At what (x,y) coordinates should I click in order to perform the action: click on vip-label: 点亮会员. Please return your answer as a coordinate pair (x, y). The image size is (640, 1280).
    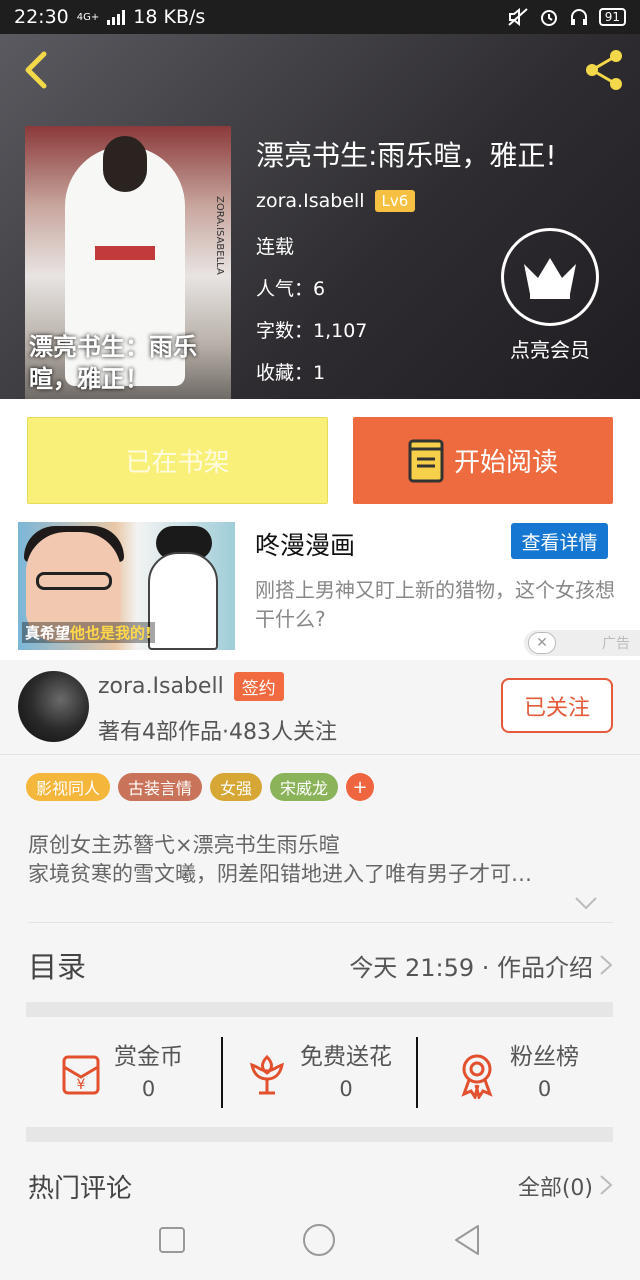
    Looking at the image, I should click on (550, 350).